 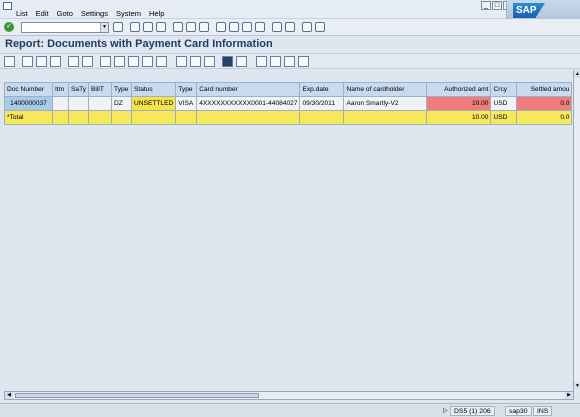 I want to click on save-icon, so click(x=118, y=27).